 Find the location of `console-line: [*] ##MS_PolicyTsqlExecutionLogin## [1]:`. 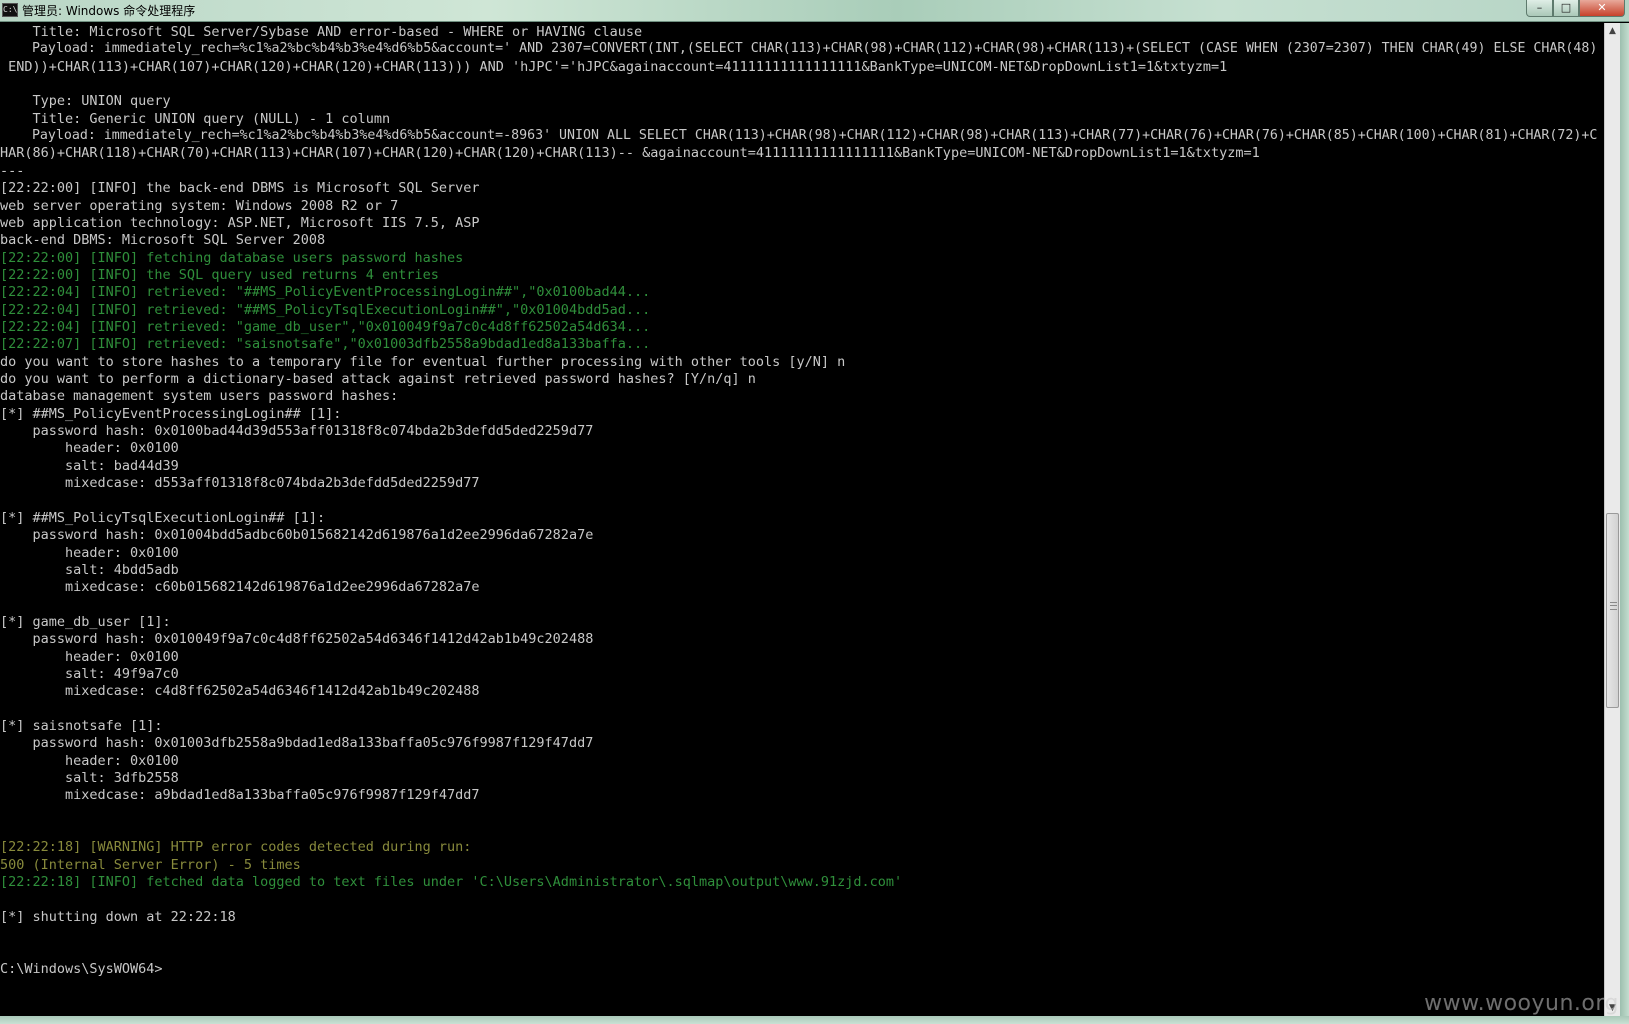

console-line: [*] ##MS_PolicyTsqlExecutionLogin## [1]: is located at coordinates (163, 517).